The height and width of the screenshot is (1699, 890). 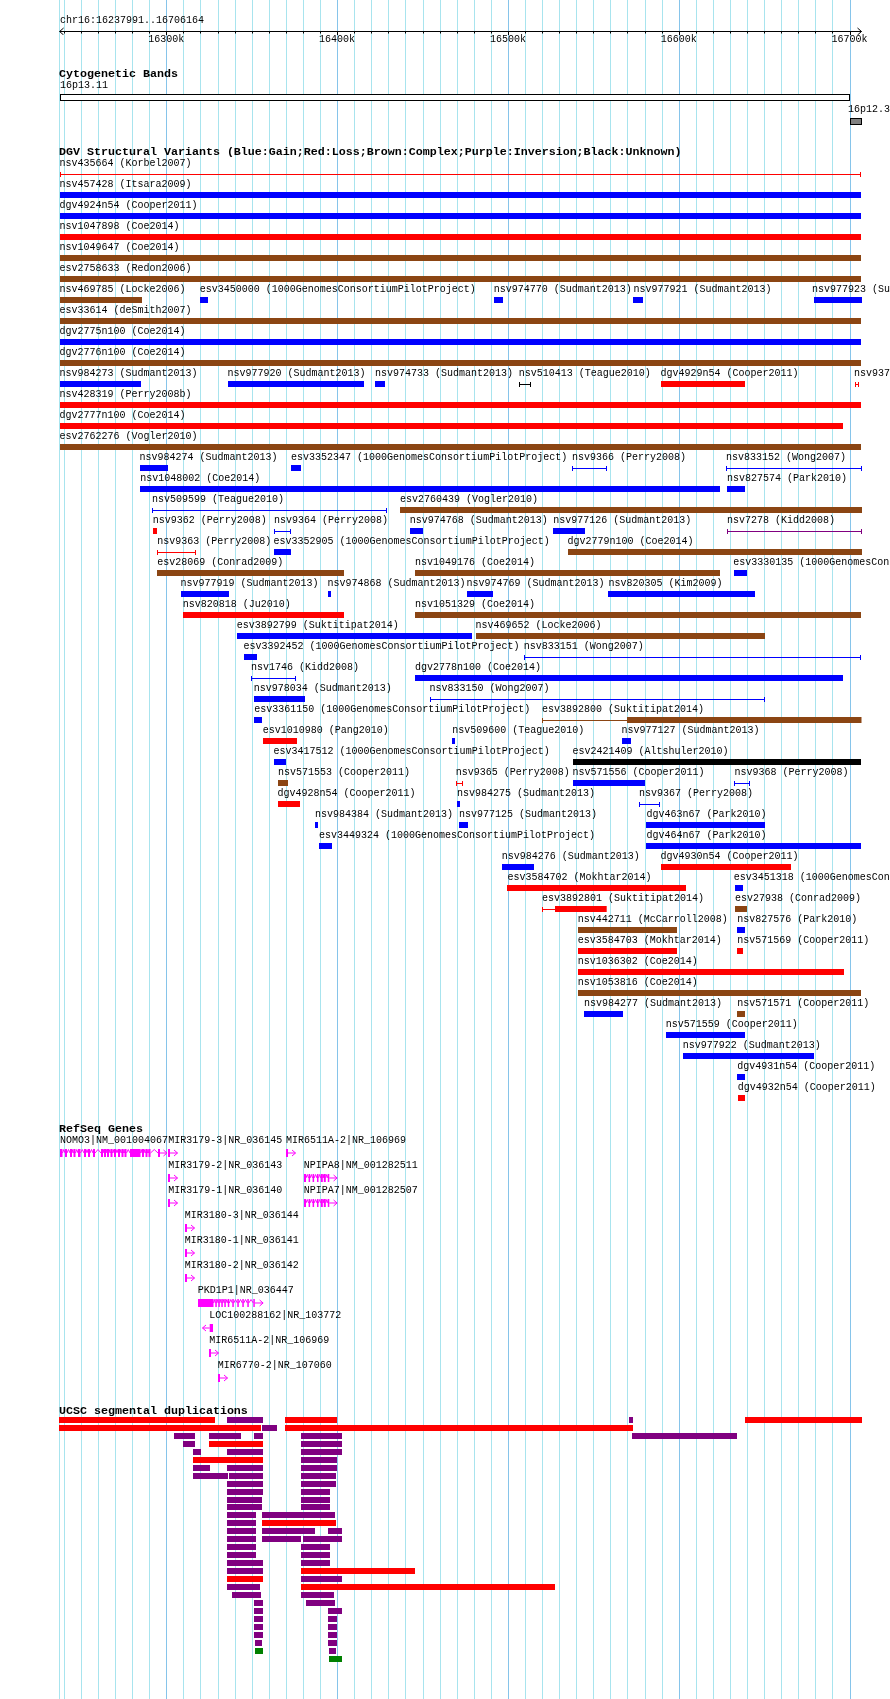 I want to click on variant-label: nsv1047898 (Coe2014), so click(x=119, y=227).